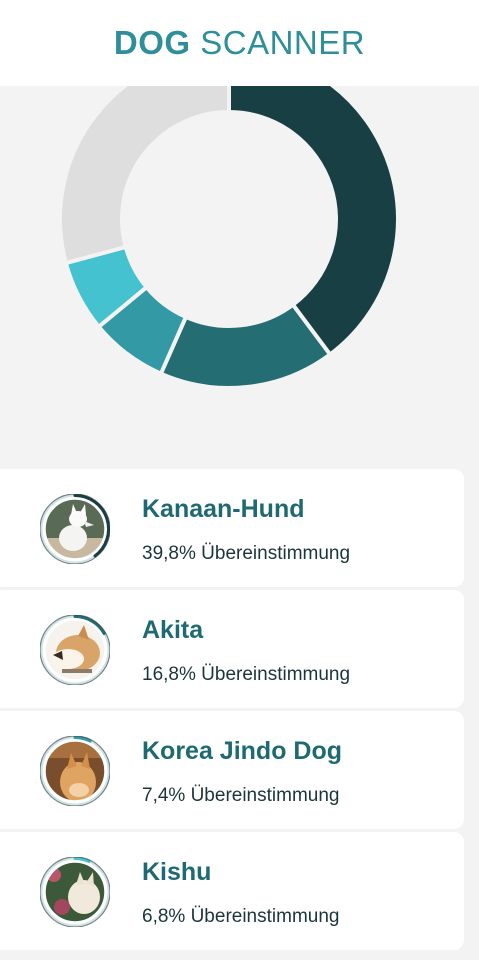 The width and height of the screenshot is (479, 960). Describe the element at coordinates (246, 674) in the screenshot. I see `match-percentage: 16,8% Übereinstimmung` at that location.